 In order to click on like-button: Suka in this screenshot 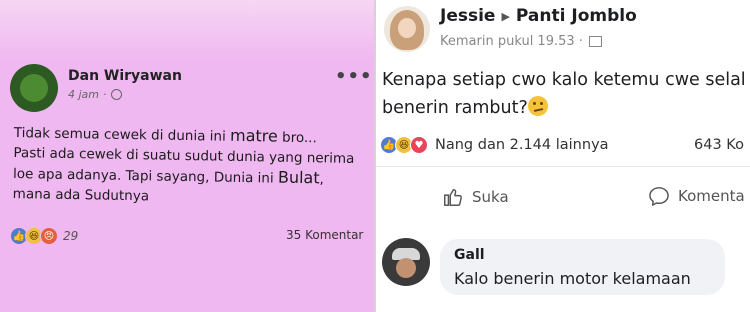, I will do `click(475, 197)`.